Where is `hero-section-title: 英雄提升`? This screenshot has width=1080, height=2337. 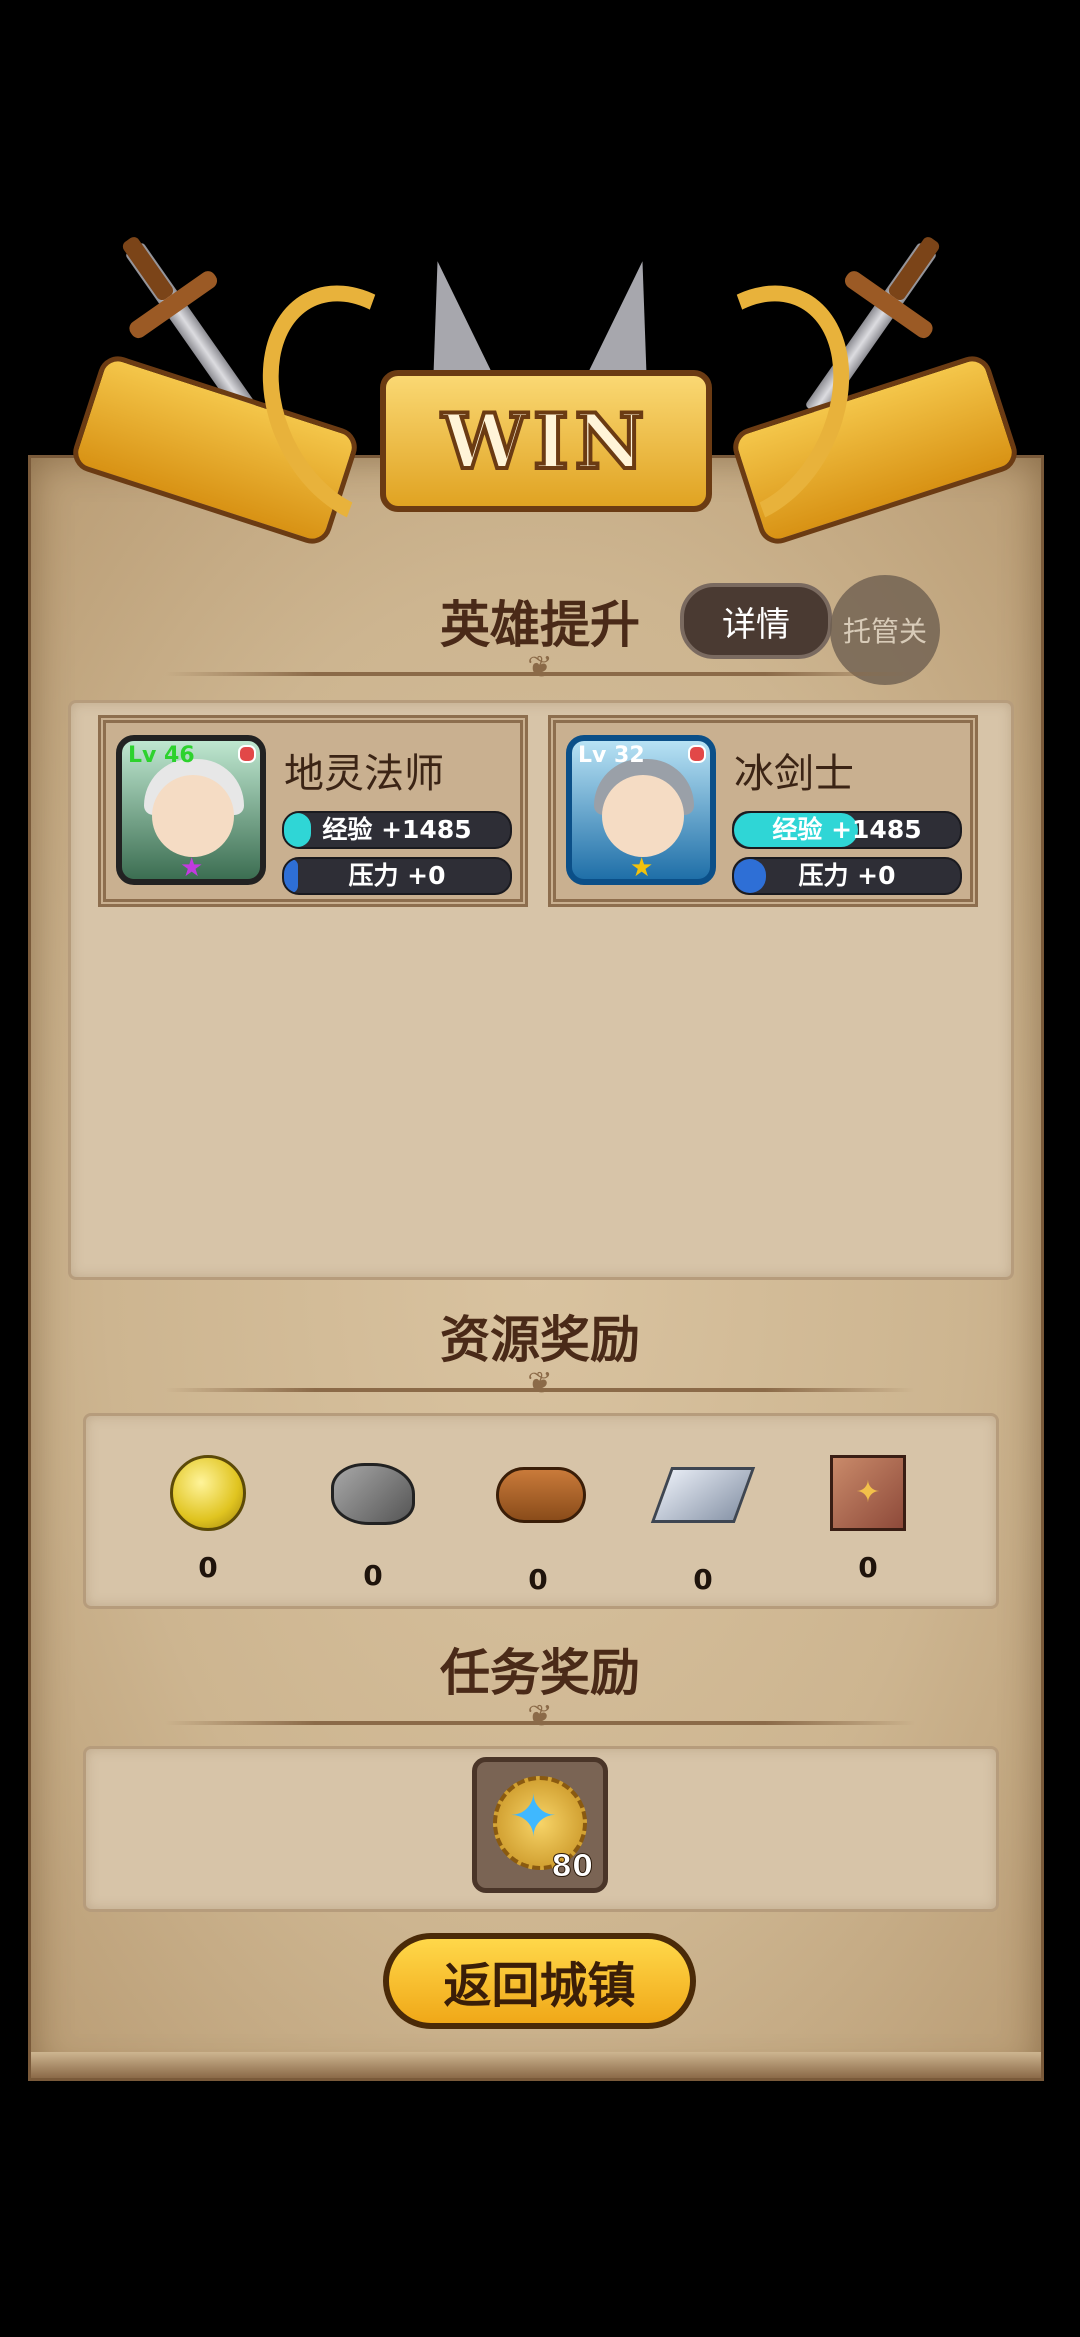 hero-section-title: 英雄提升 is located at coordinates (540, 625).